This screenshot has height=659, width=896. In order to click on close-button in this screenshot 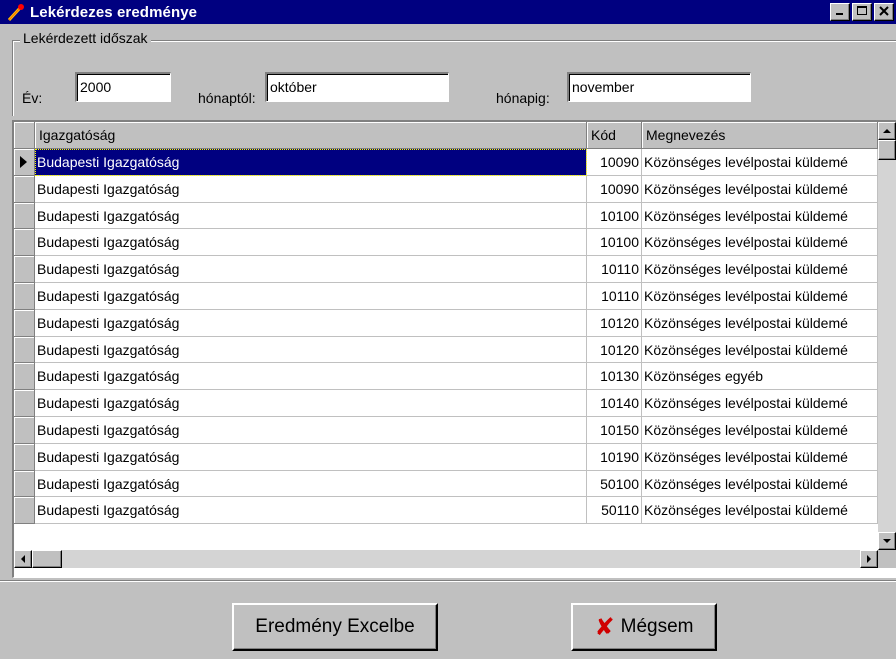, I will do `click(884, 12)`.